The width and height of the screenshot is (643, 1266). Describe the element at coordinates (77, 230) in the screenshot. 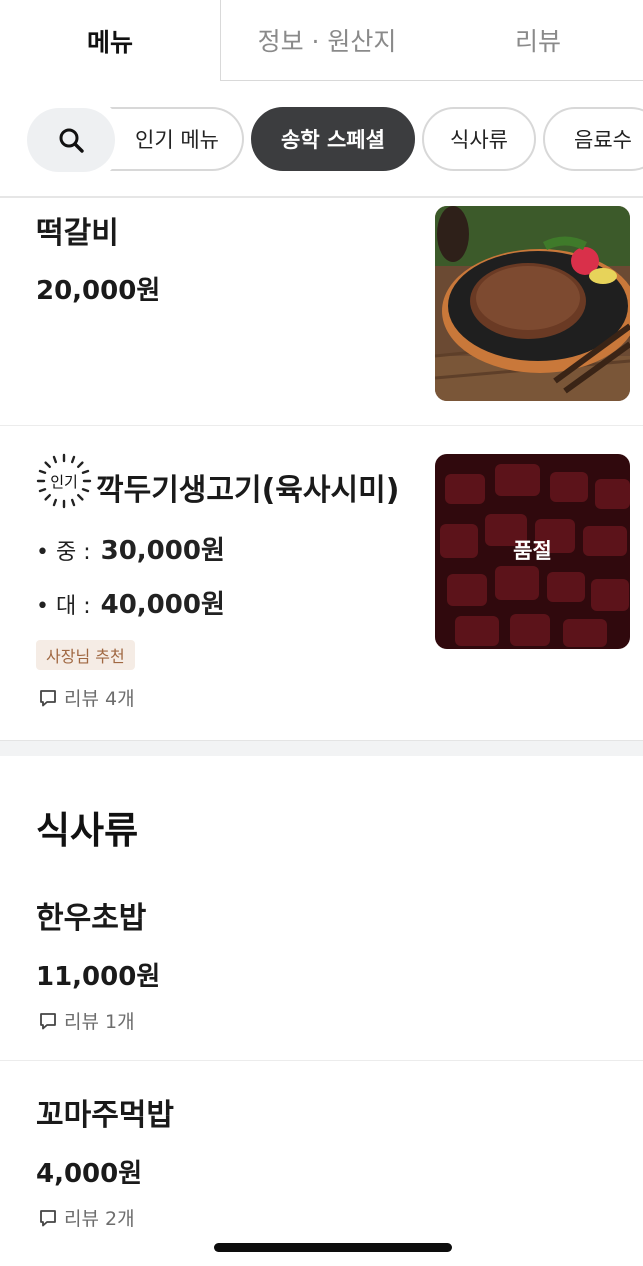

I see `menu-item-title: 떡갈비` at that location.